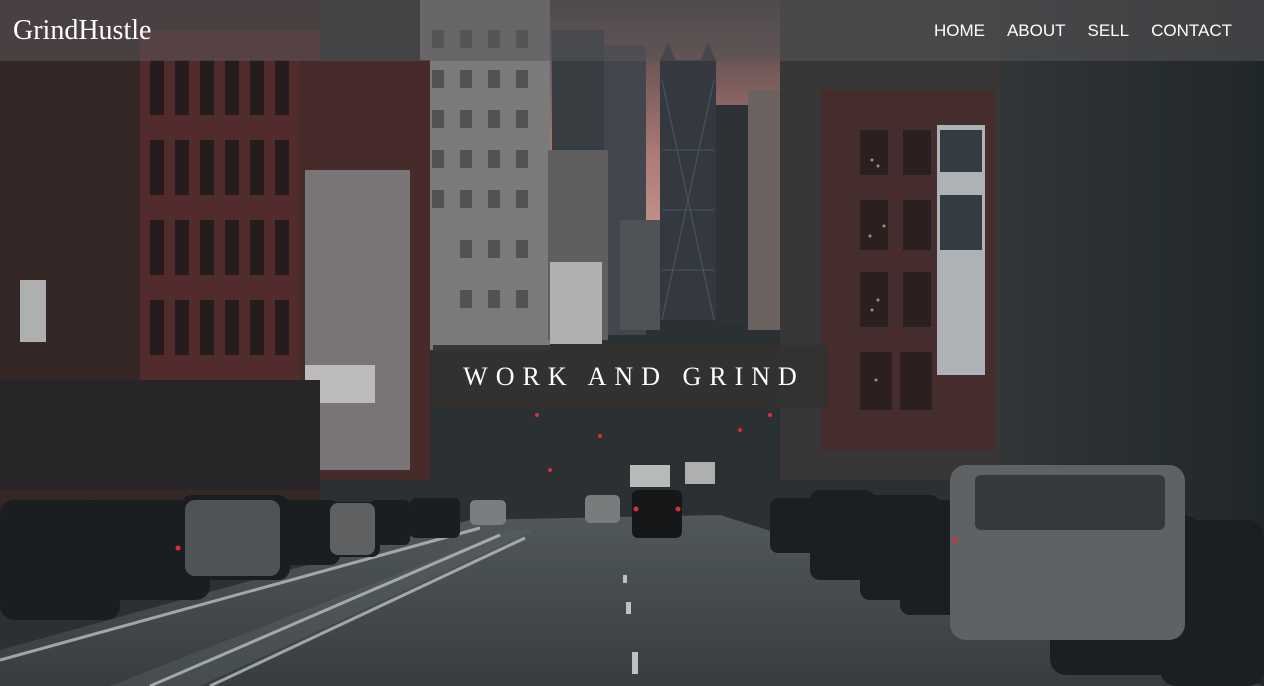 This screenshot has width=1264, height=686. I want to click on brand-logo: GrindHustle, so click(82, 31).